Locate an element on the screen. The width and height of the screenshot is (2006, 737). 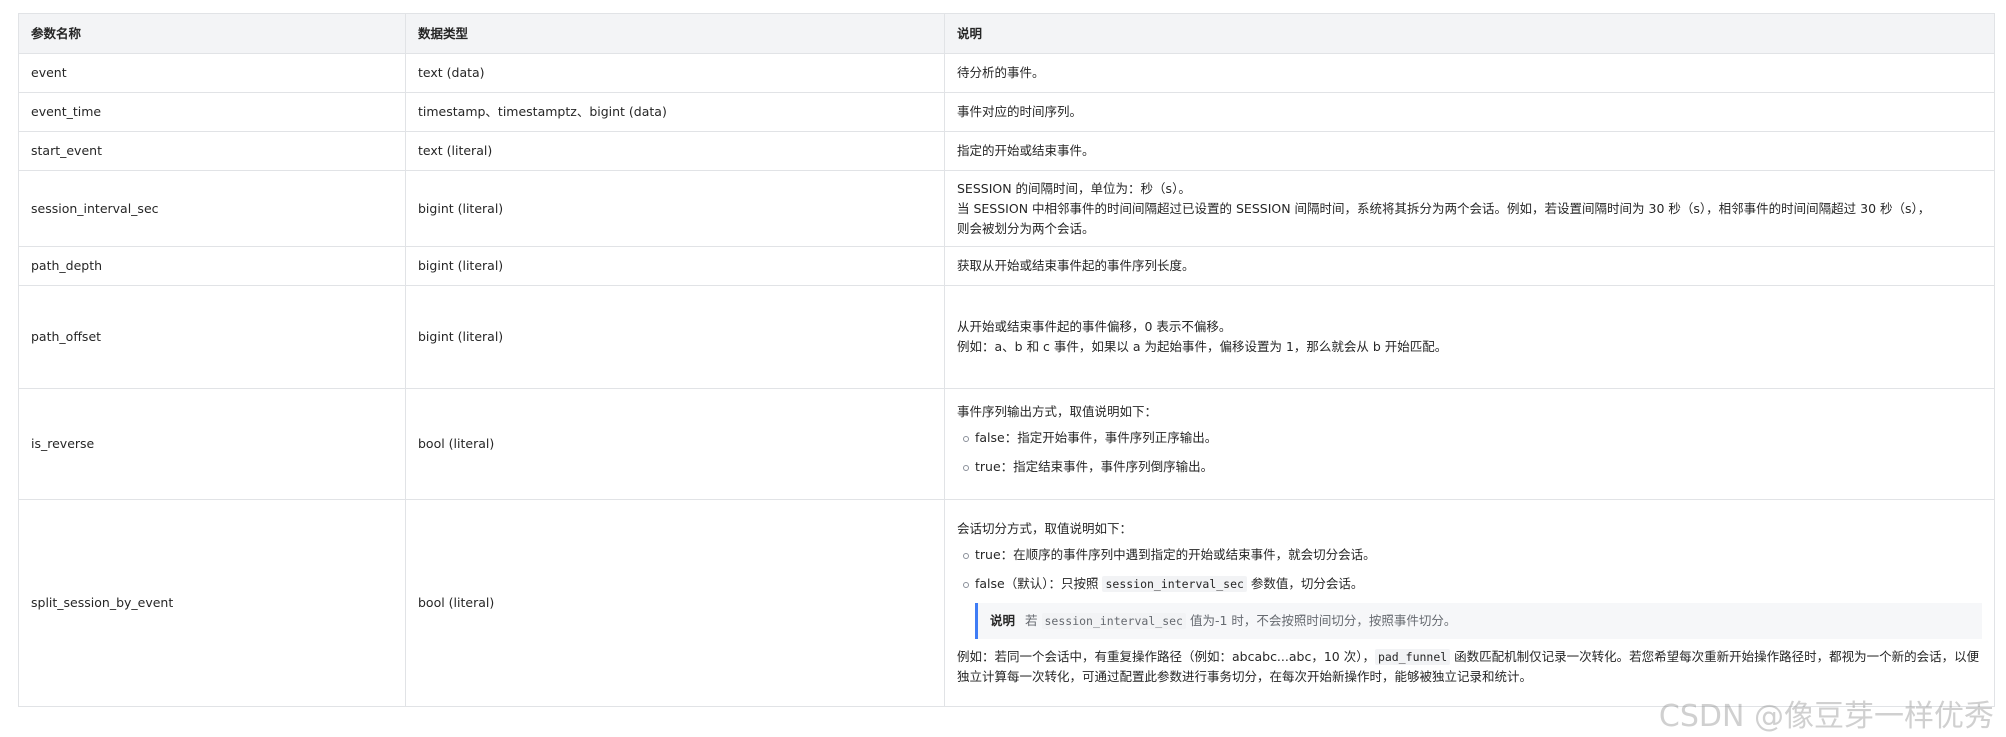
param-name: start_event is located at coordinates (212, 151).